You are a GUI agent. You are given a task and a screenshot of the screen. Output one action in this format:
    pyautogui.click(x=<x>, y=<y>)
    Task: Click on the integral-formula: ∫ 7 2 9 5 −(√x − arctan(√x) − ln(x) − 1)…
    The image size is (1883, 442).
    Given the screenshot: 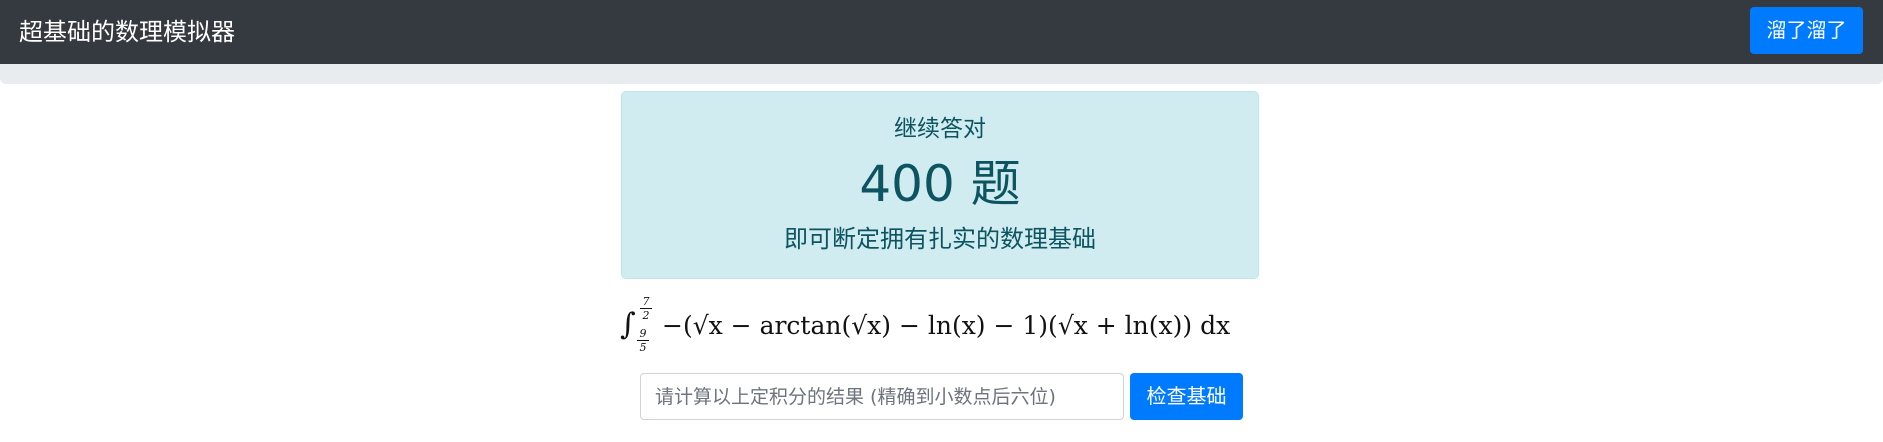 What is the action you would take?
    pyautogui.click(x=942, y=327)
    